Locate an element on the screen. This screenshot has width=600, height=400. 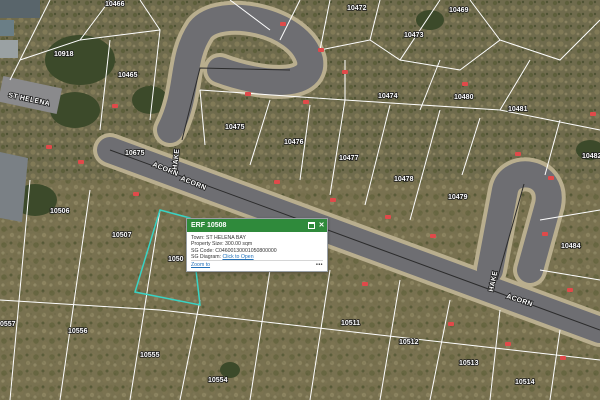
parcel-label-10507: 10507 is located at coordinates (122, 235).